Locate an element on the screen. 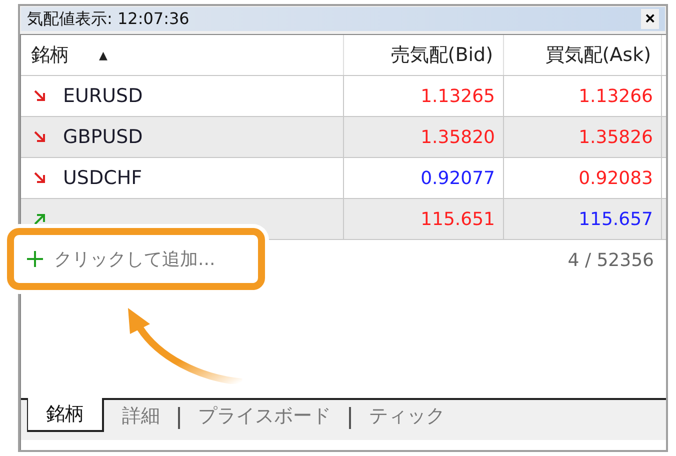  close-button: × is located at coordinates (650, 19).